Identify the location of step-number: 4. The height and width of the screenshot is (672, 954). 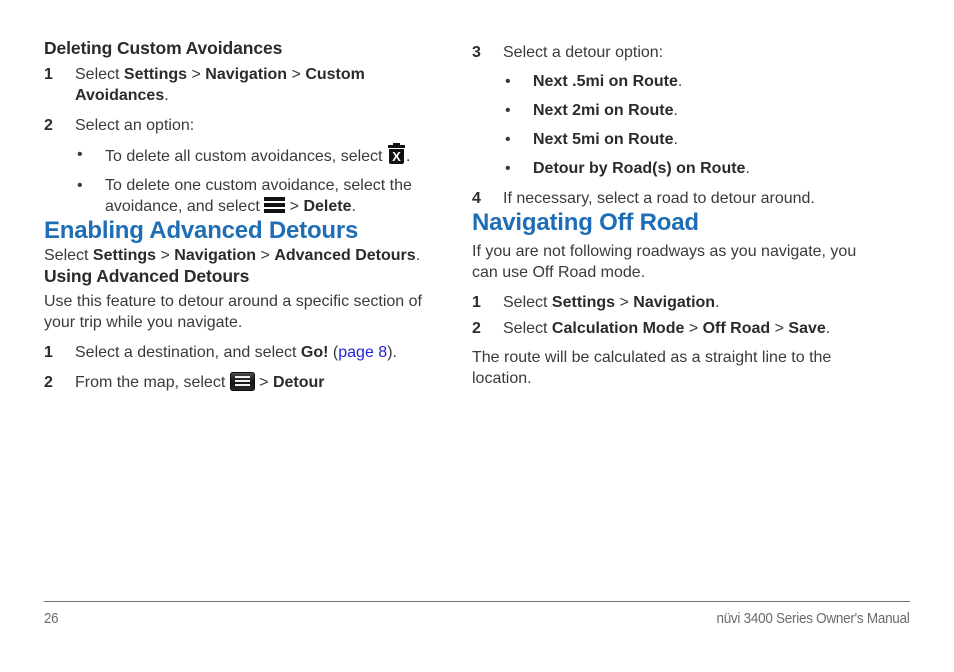
(476, 198).